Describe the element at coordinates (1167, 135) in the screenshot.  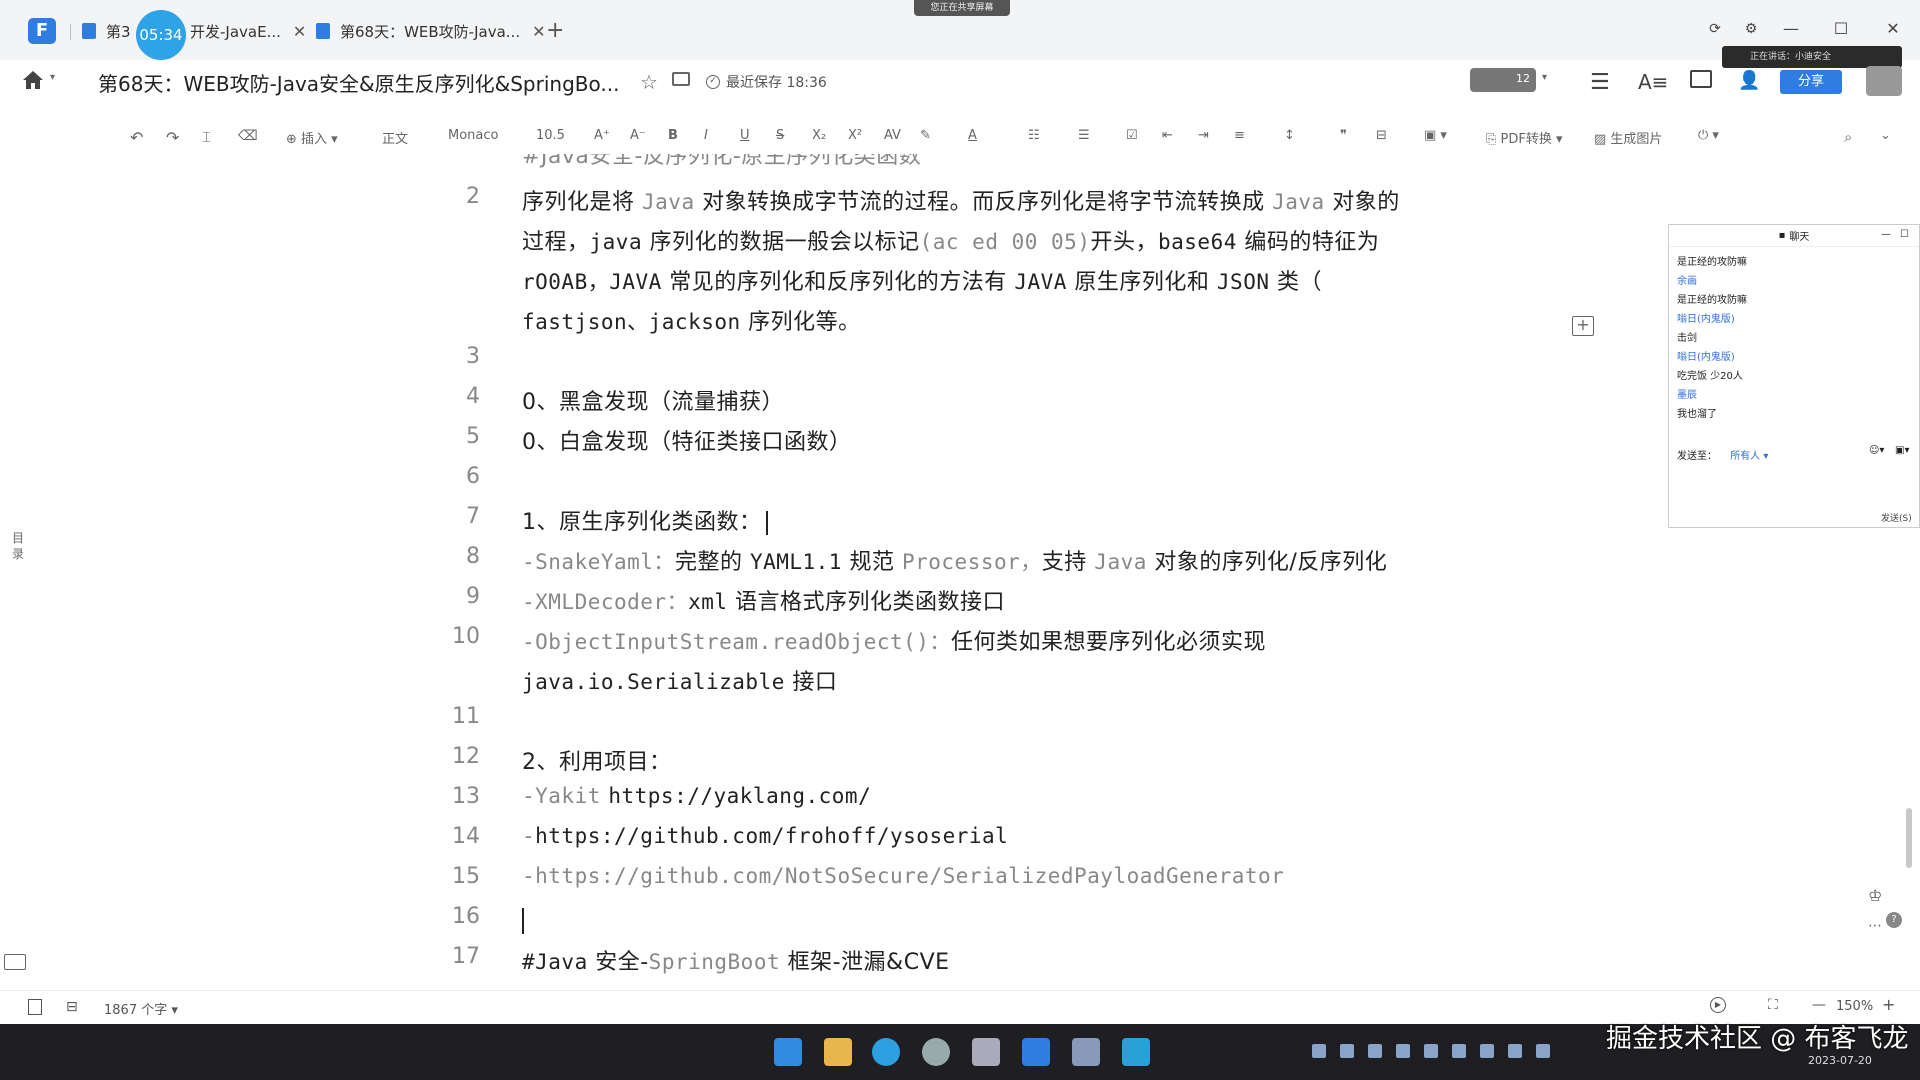
I see `outdent-icon: ⇤` at that location.